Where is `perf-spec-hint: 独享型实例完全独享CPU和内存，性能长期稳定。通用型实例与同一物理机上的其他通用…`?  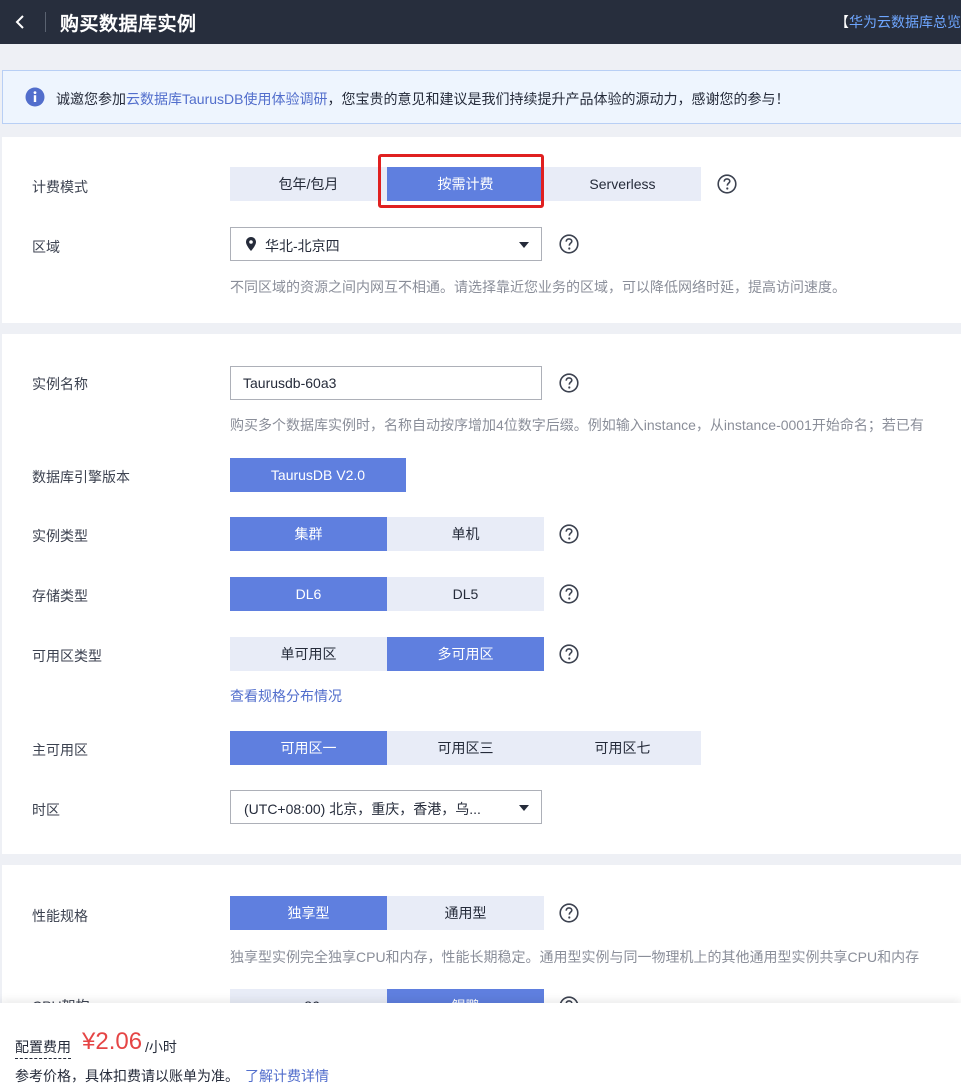 perf-spec-hint: 独享型实例完全独享CPU和内存，性能长期稳定。通用型实例与同一物理机上的其他通用… is located at coordinates (575, 957).